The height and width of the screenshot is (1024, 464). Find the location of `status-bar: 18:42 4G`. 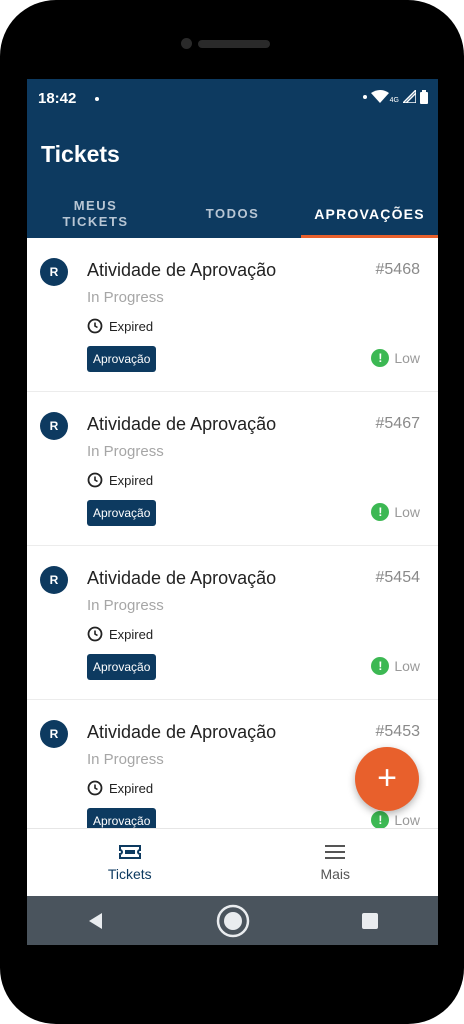

status-bar: 18:42 4G is located at coordinates (232, 98).